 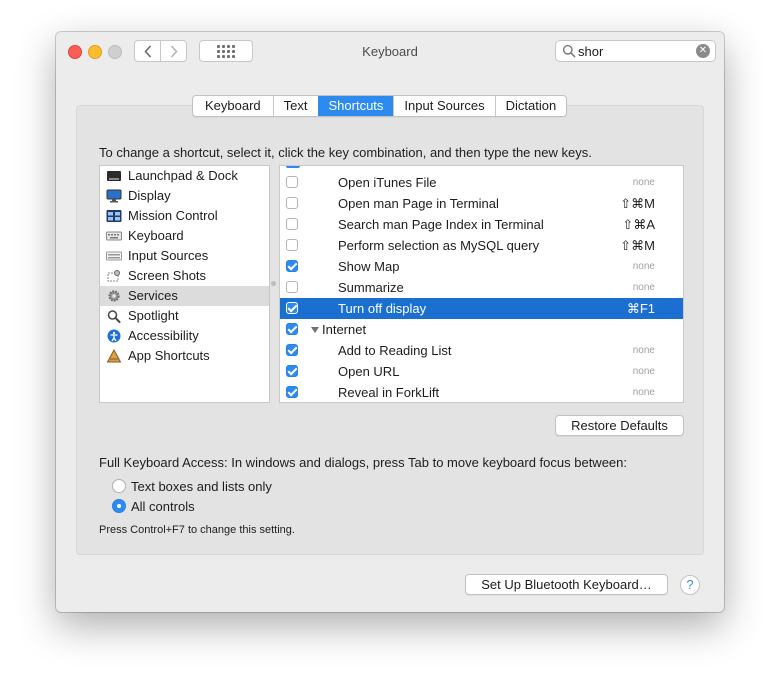 I want to click on restore-defaults-button: Restore Defaults, so click(x=619, y=425).